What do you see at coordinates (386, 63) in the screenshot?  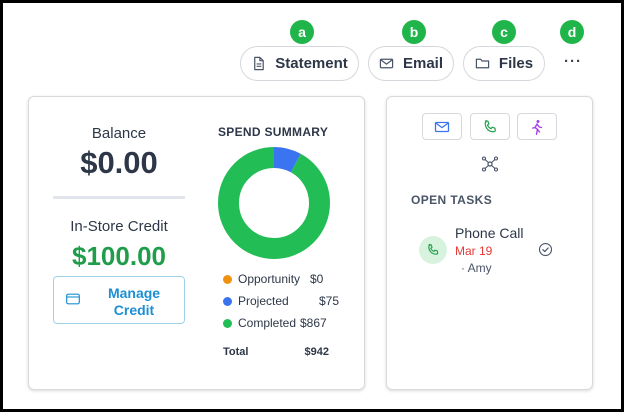 I see `envelope-icon` at bounding box center [386, 63].